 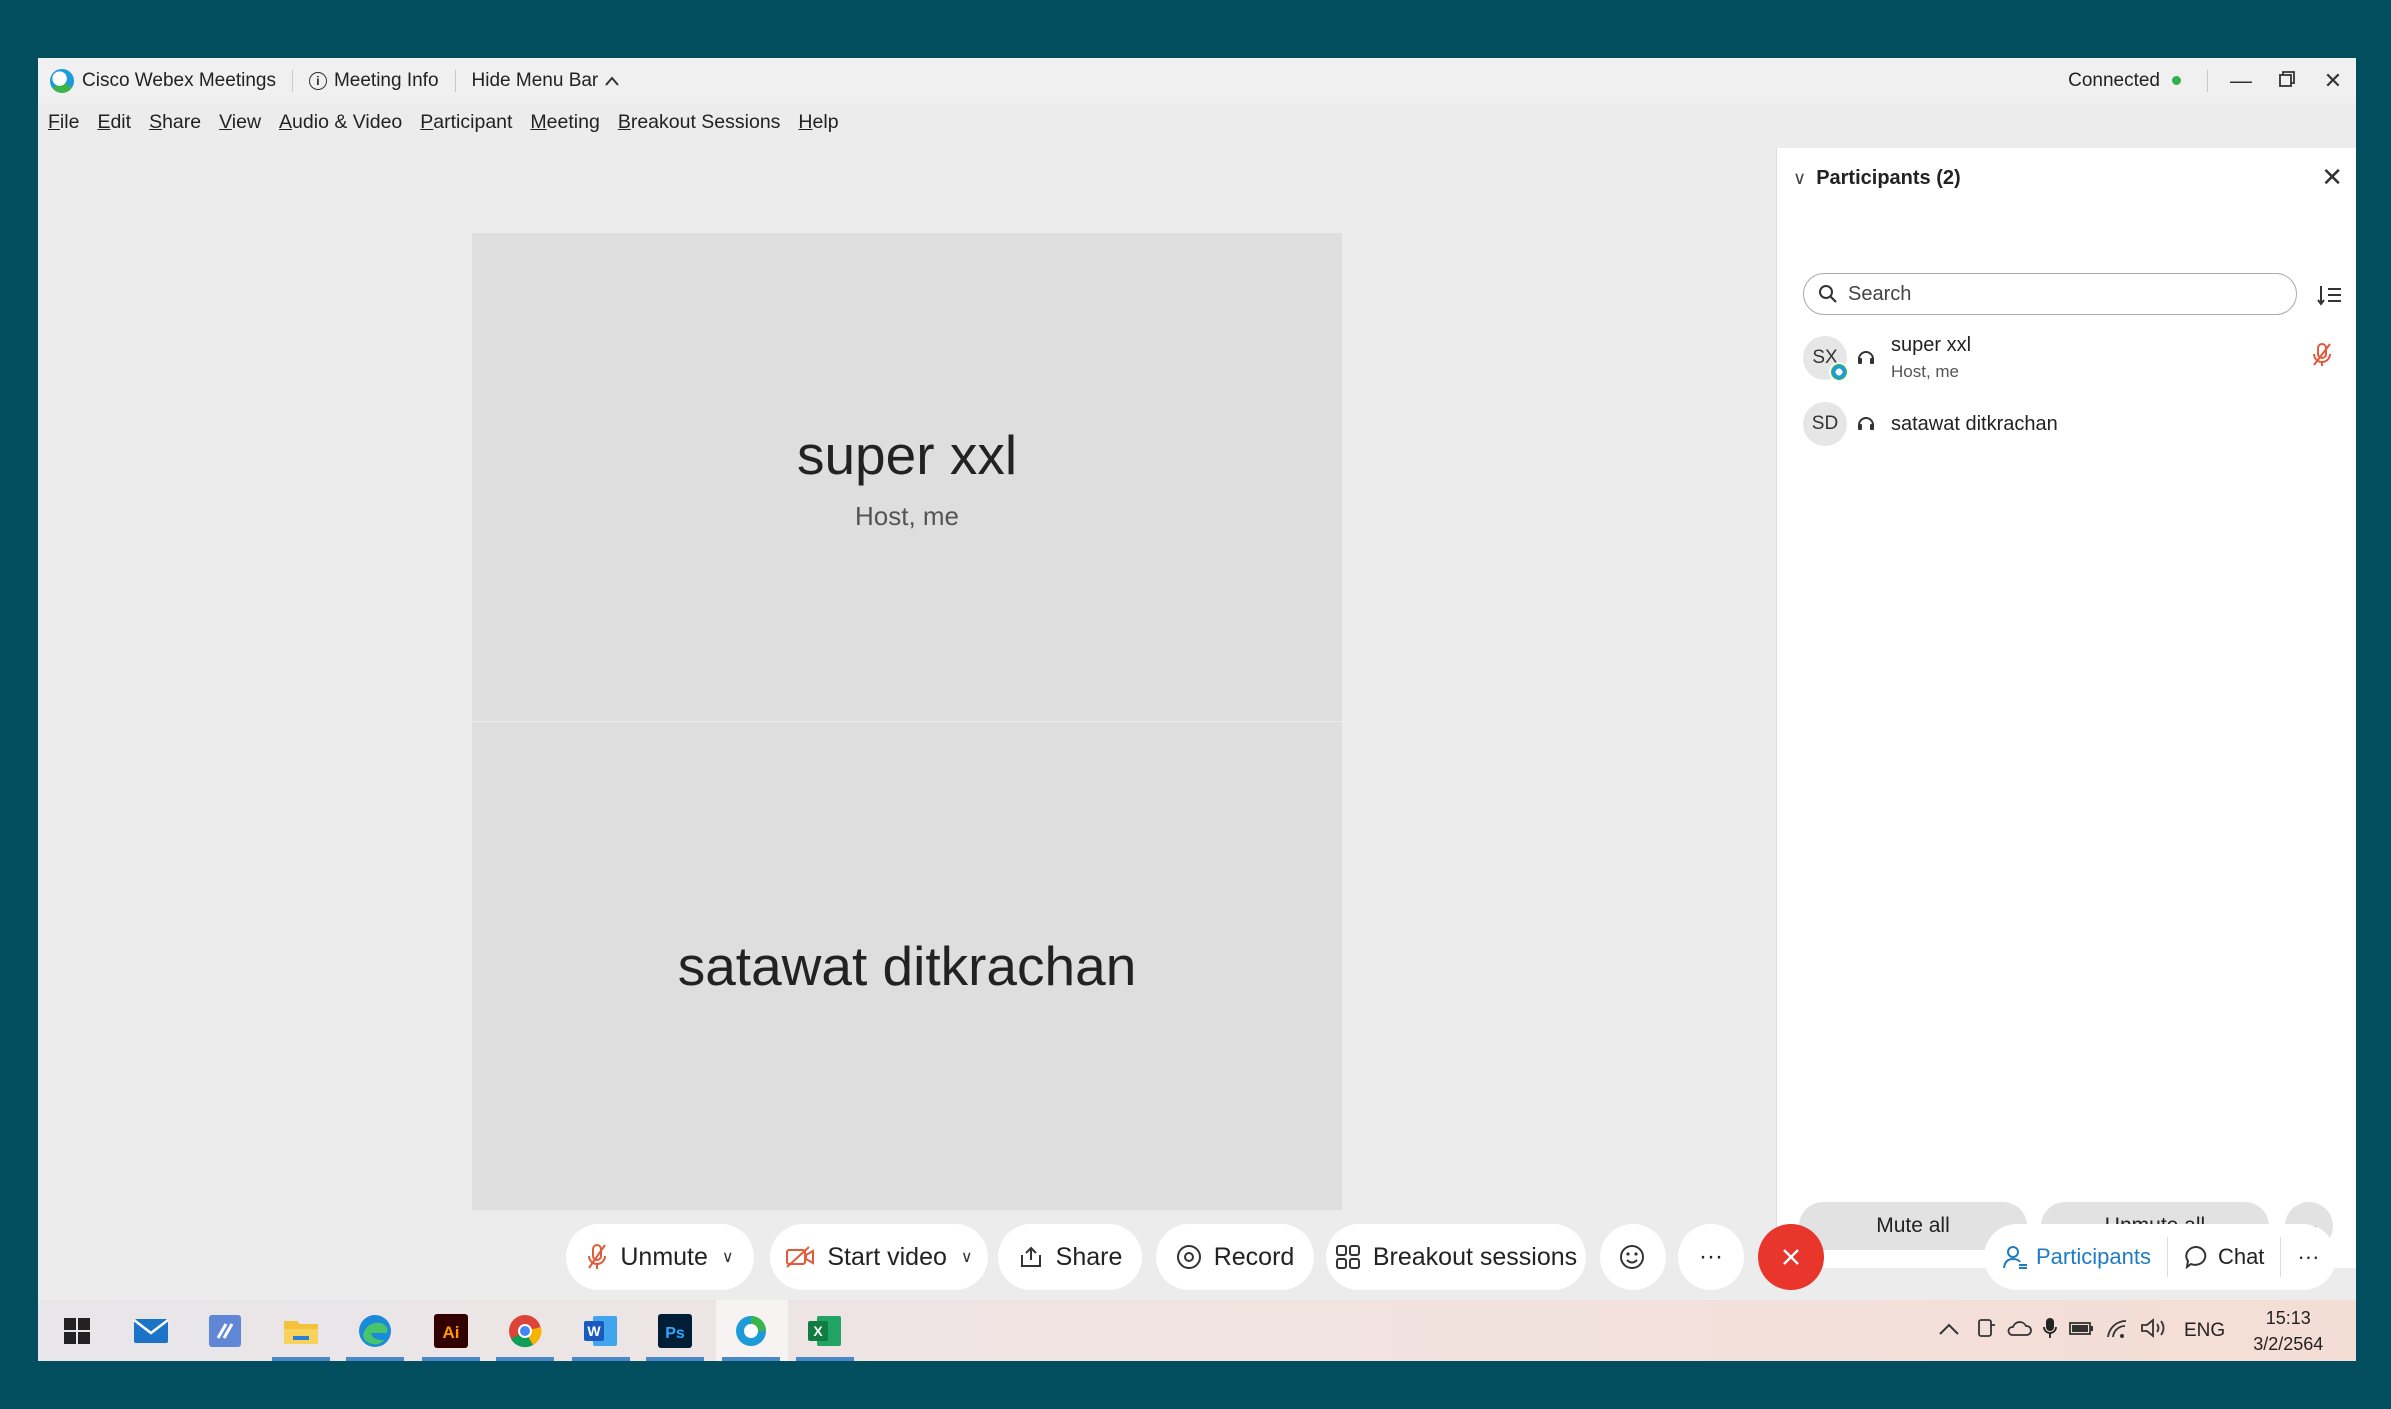 What do you see at coordinates (466, 122) in the screenshot?
I see `menu-participant: Participant` at bounding box center [466, 122].